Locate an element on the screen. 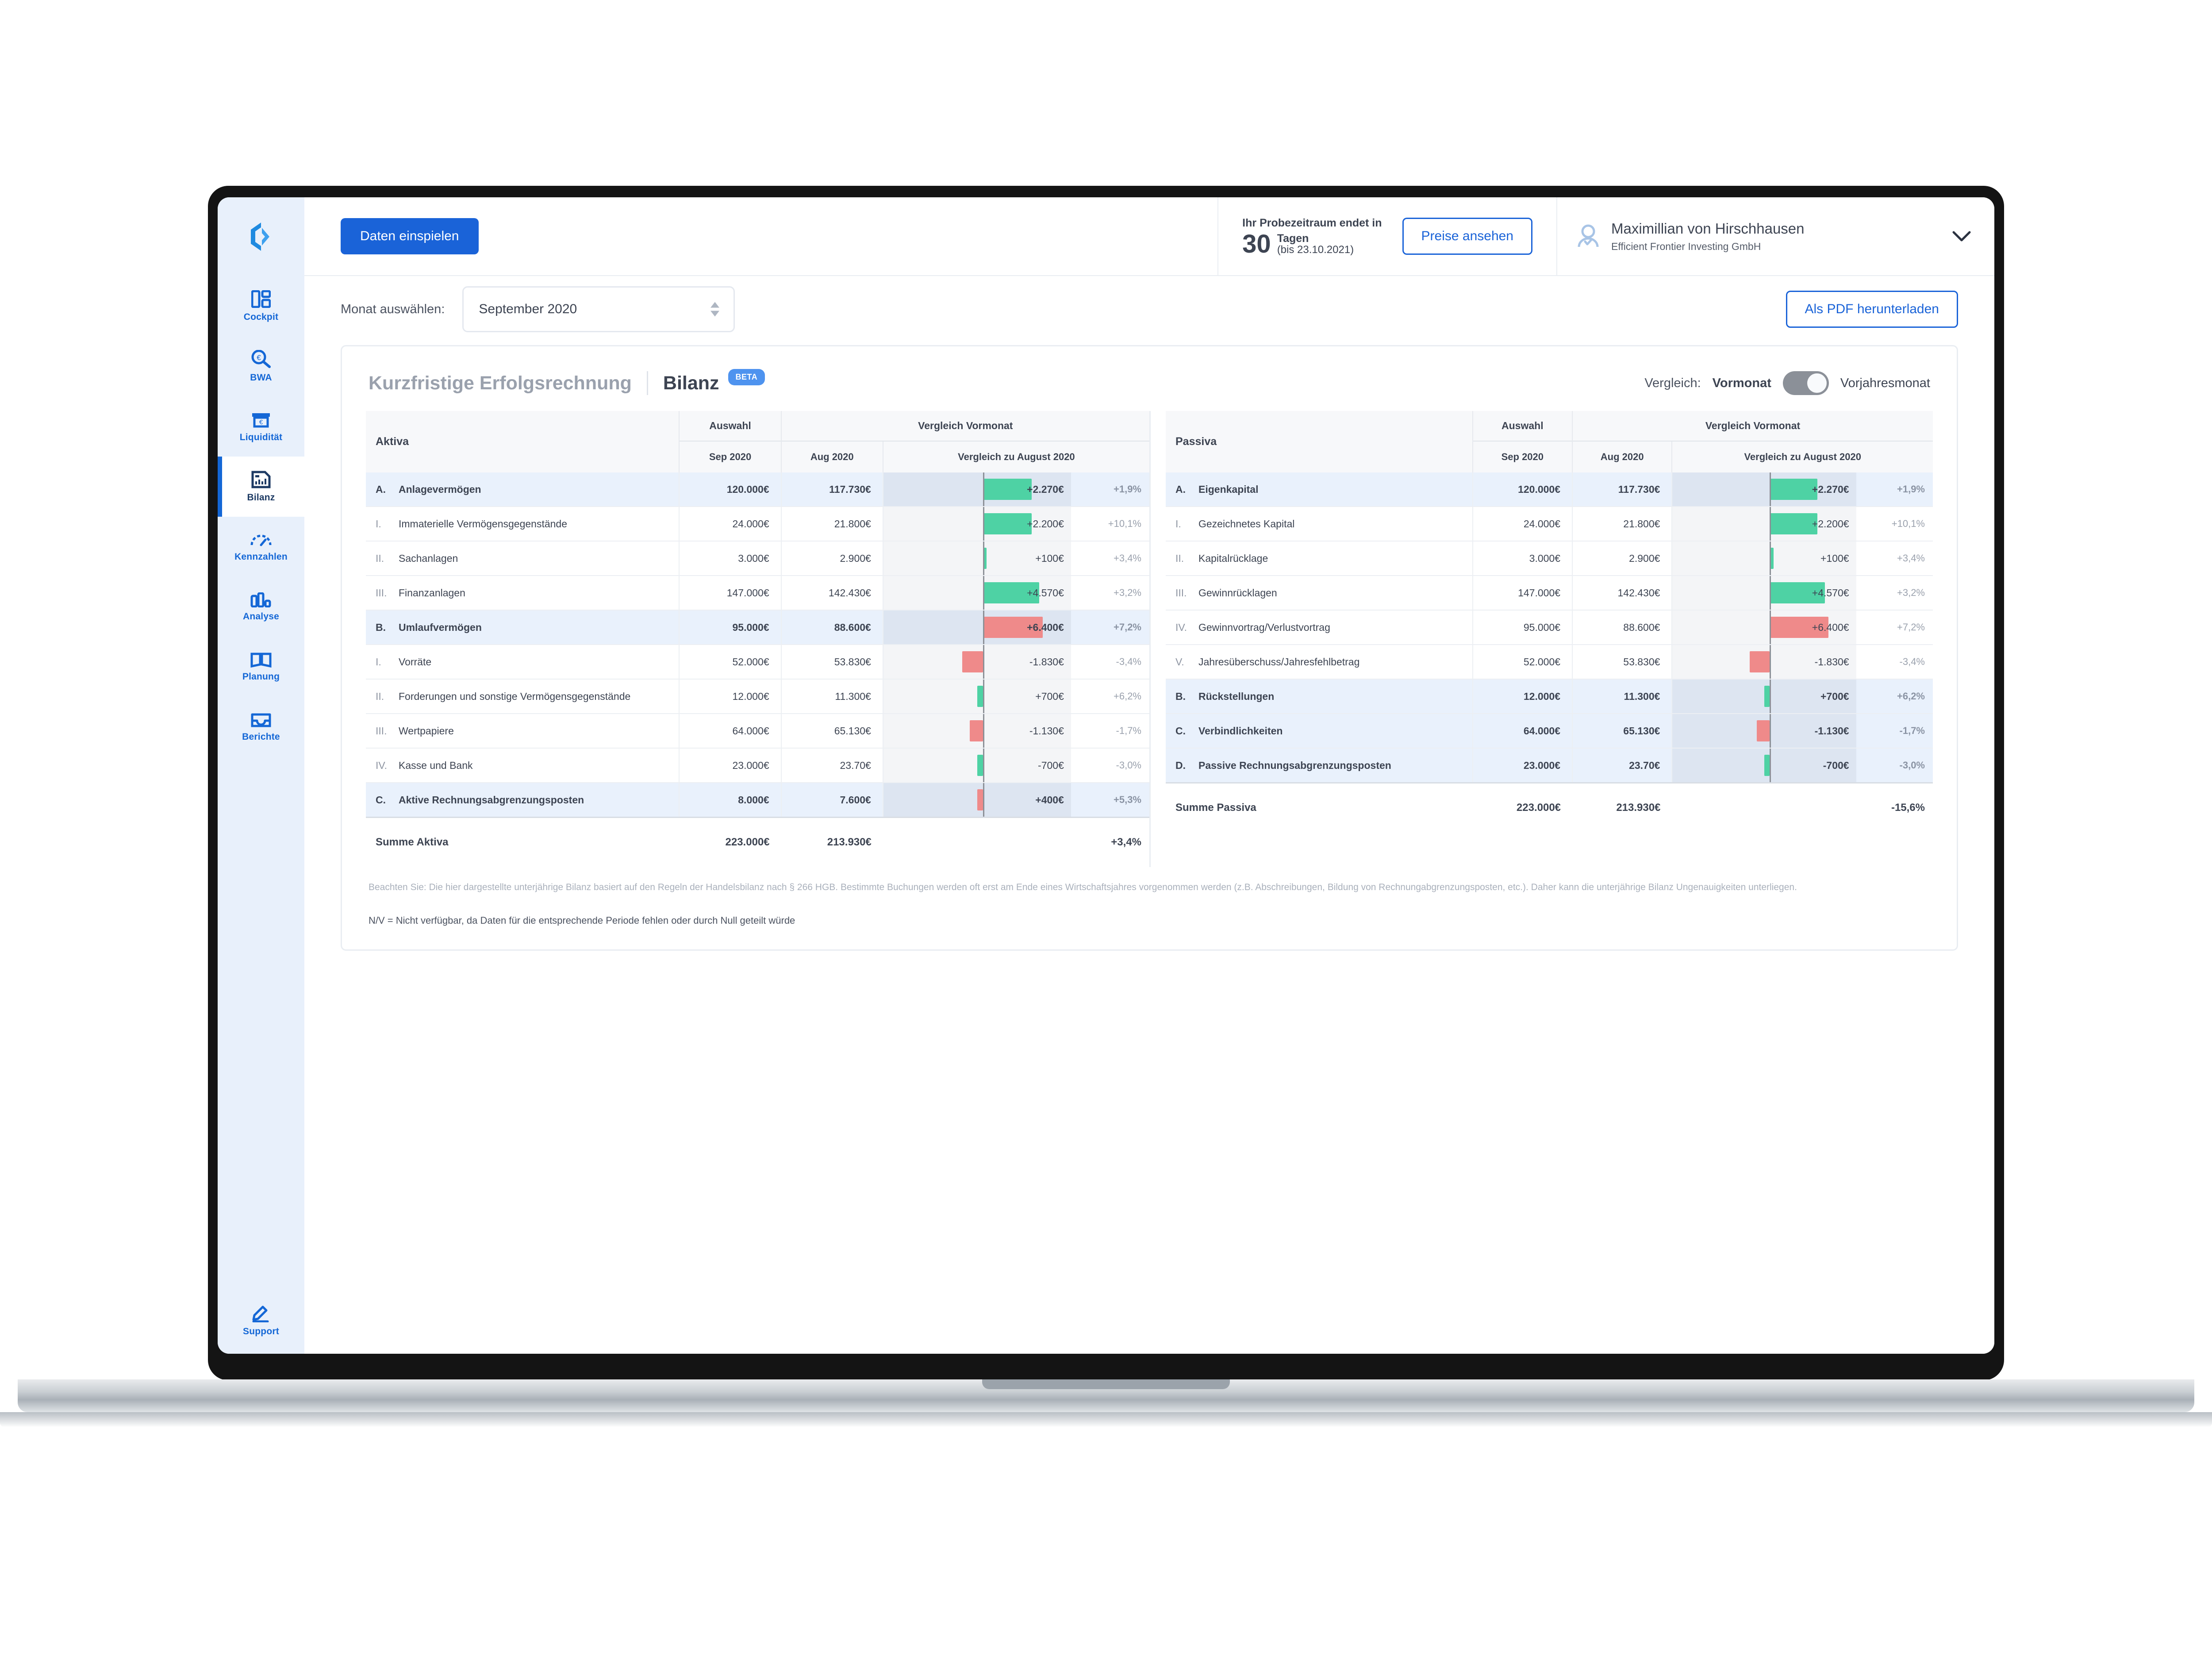 Image resolution: width=2212 pixels, height=1659 pixels. trial-days-unit: Tagen is located at coordinates (1293, 239).